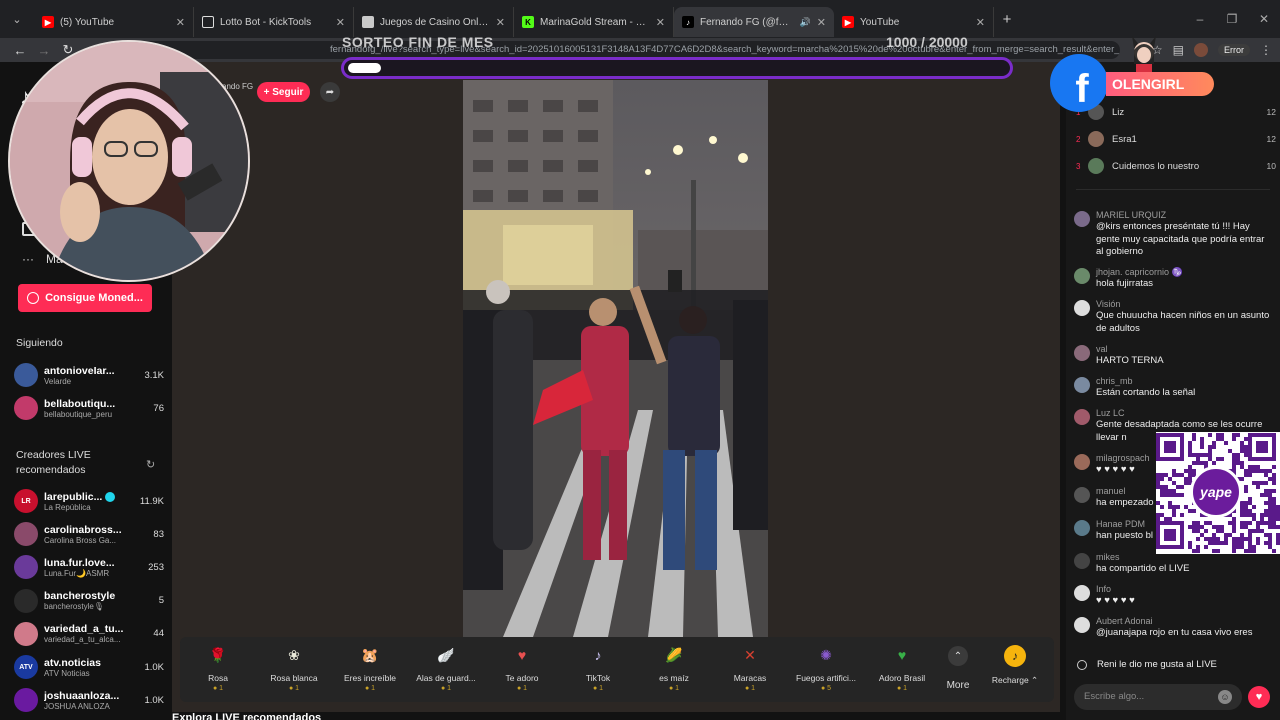  What do you see at coordinates (1108, 304) in the screenshot?
I see `comment-username: Visión` at bounding box center [1108, 304].